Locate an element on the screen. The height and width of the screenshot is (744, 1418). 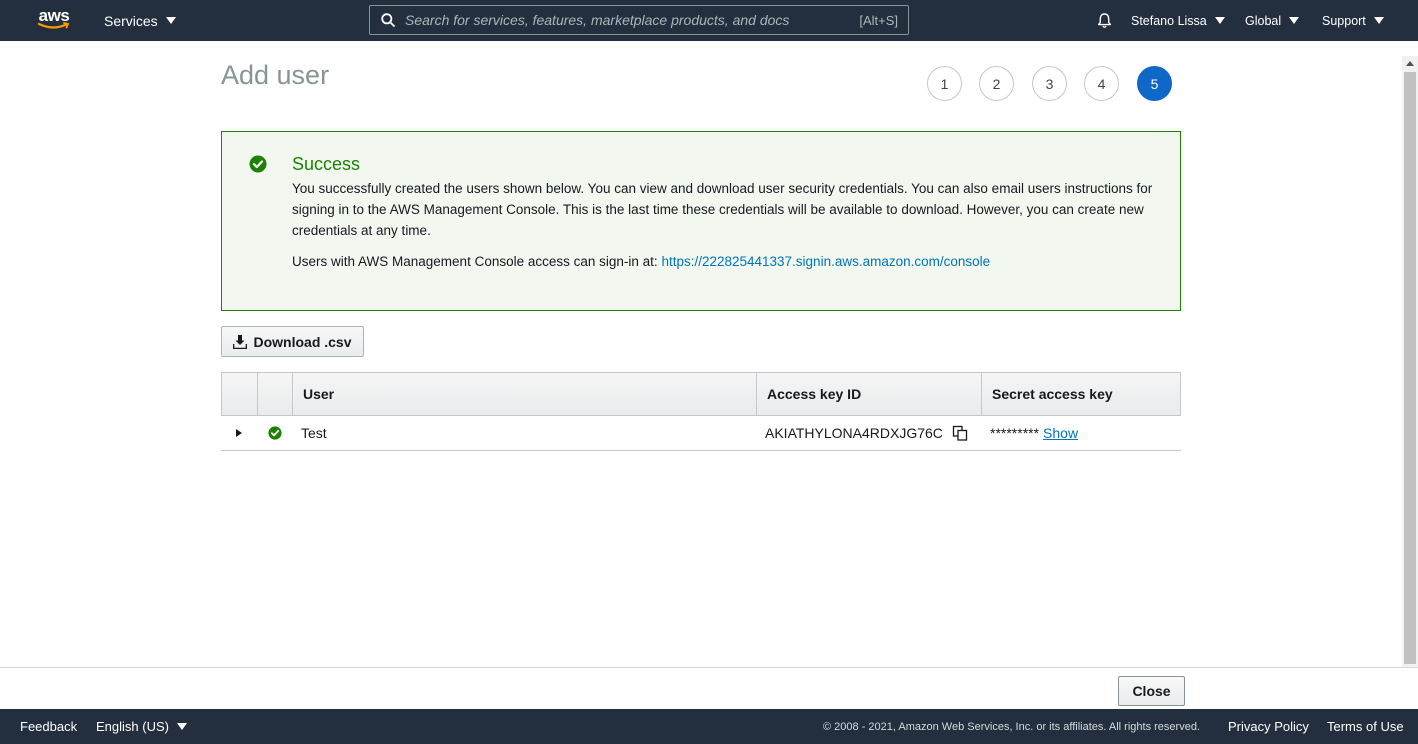
caret-right-icon is located at coordinates (239, 433).